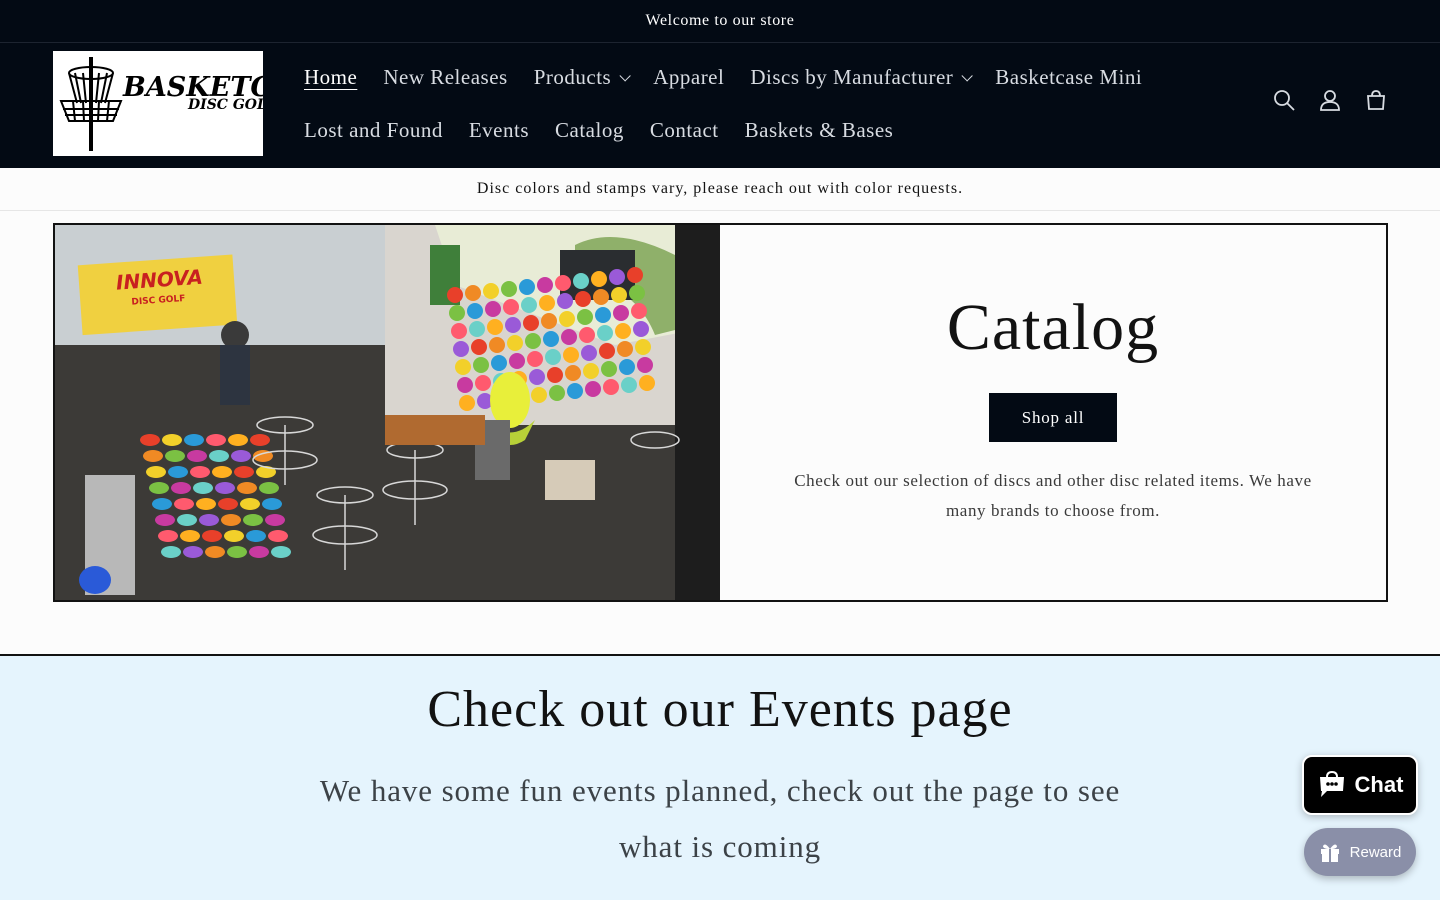  I want to click on nav-item-label: New Releases, so click(445, 77).